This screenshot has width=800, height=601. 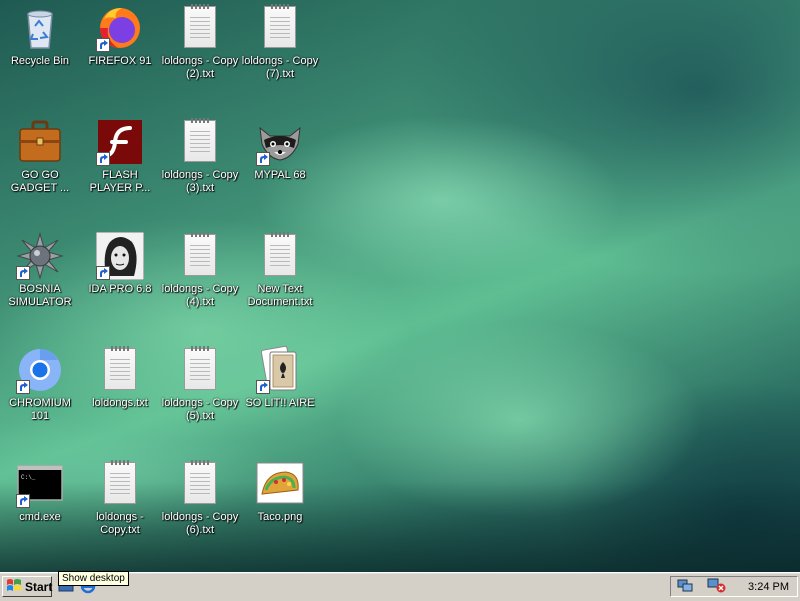 What do you see at coordinates (40, 517) in the screenshot?
I see `icon-label: cmd.exe` at bounding box center [40, 517].